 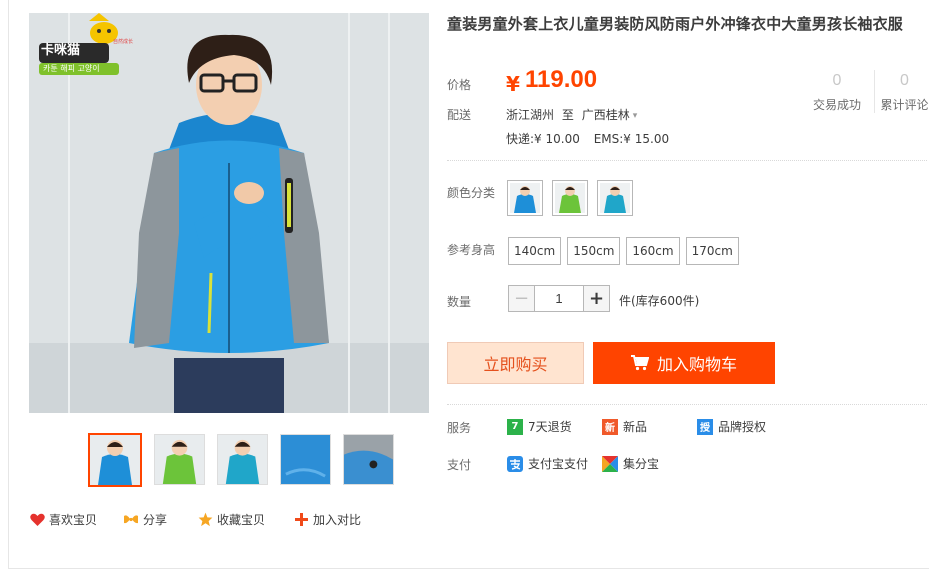 I want to click on product-title: 童装男童外套上衣儿童男装防风防雨户外冲锋衣中大童男孩长袖衣服, so click(x=675, y=24).